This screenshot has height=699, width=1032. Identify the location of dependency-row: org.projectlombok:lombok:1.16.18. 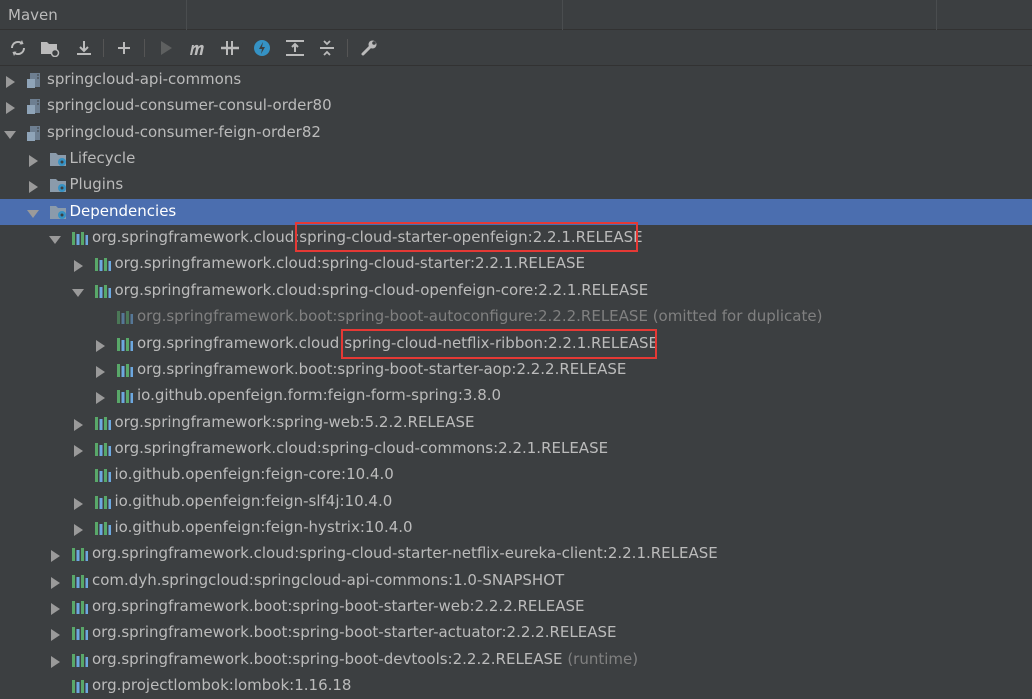
(516, 686).